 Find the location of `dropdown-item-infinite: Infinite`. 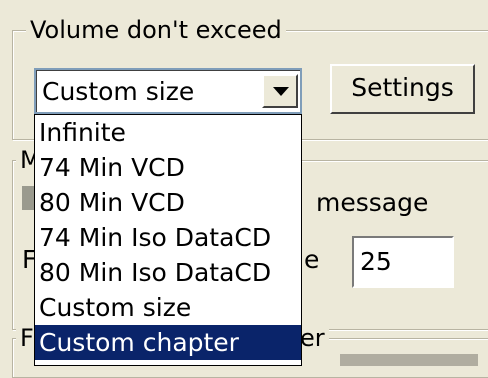

dropdown-item-infinite: Infinite is located at coordinates (168, 132).